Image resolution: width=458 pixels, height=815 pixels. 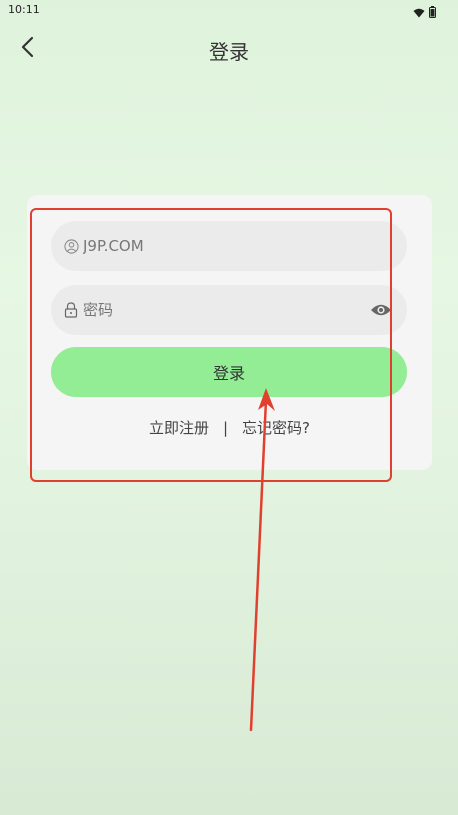 What do you see at coordinates (71, 310) in the screenshot?
I see `lock-icon` at bounding box center [71, 310].